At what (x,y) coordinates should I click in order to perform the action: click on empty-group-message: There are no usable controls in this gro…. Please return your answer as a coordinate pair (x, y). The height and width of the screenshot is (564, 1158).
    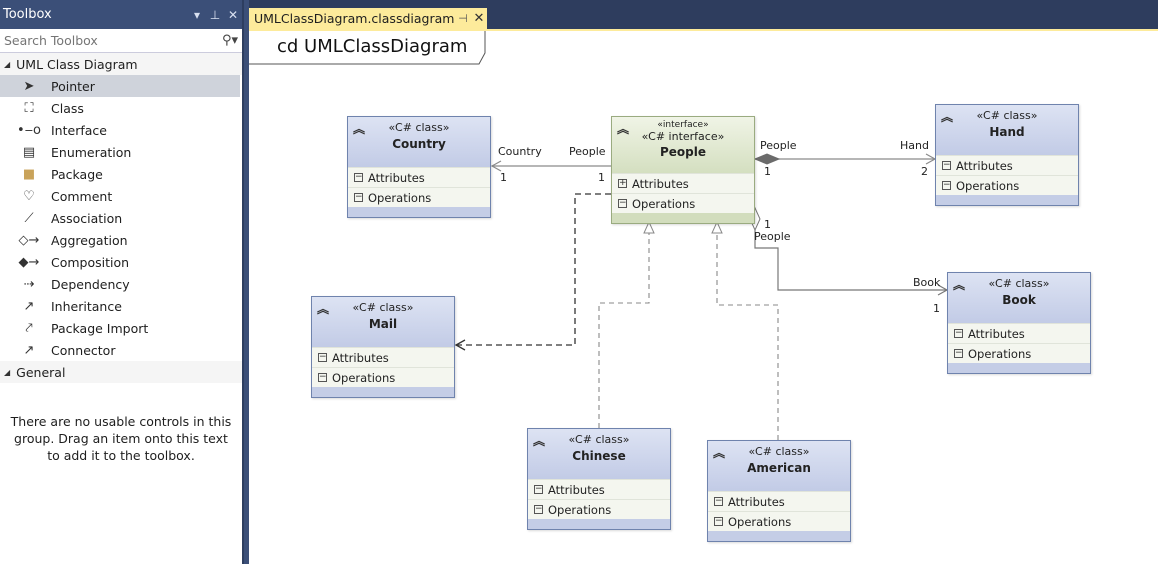
    Looking at the image, I should click on (121, 423).